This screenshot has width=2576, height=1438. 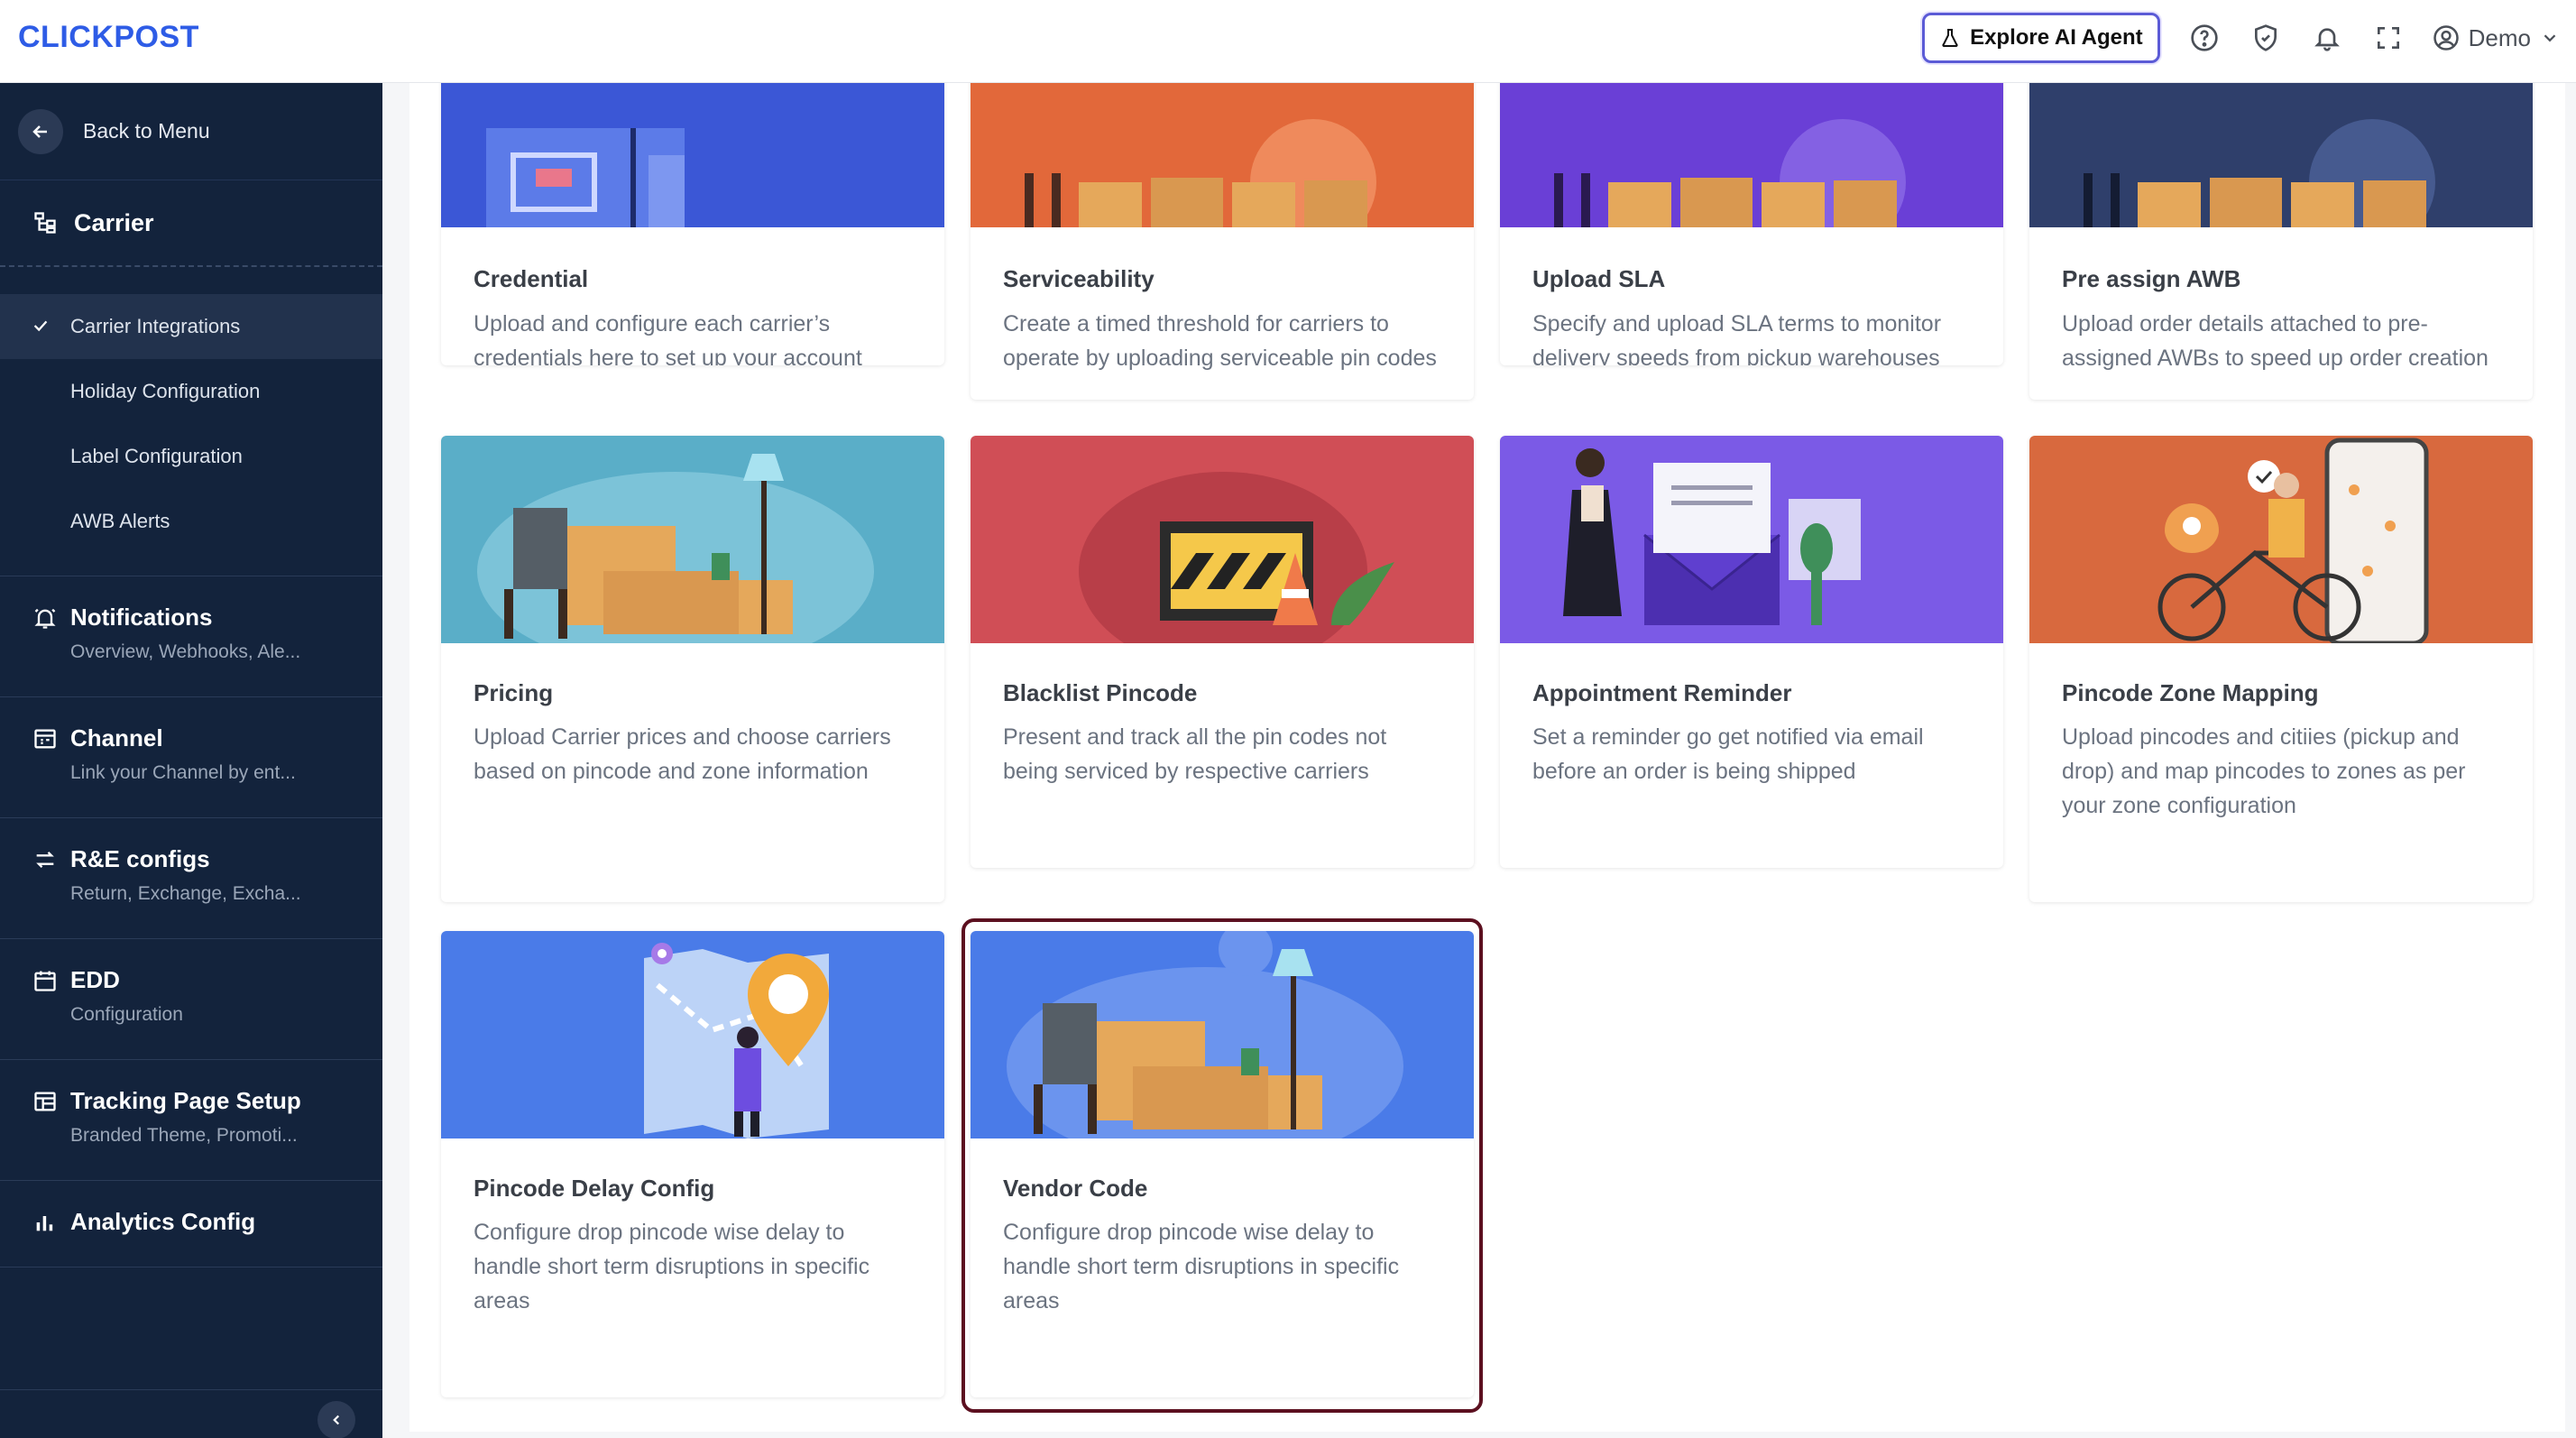 What do you see at coordinates (141, 617) in the screenshot?
I see `section-title: Notifications` at bounding box center [141, 617].